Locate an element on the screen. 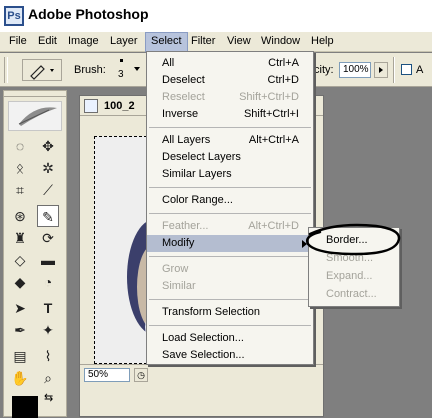 This screenshot has width=432, height=418. blur-tool-icon: ◆ is located at coordinates (20, 282).